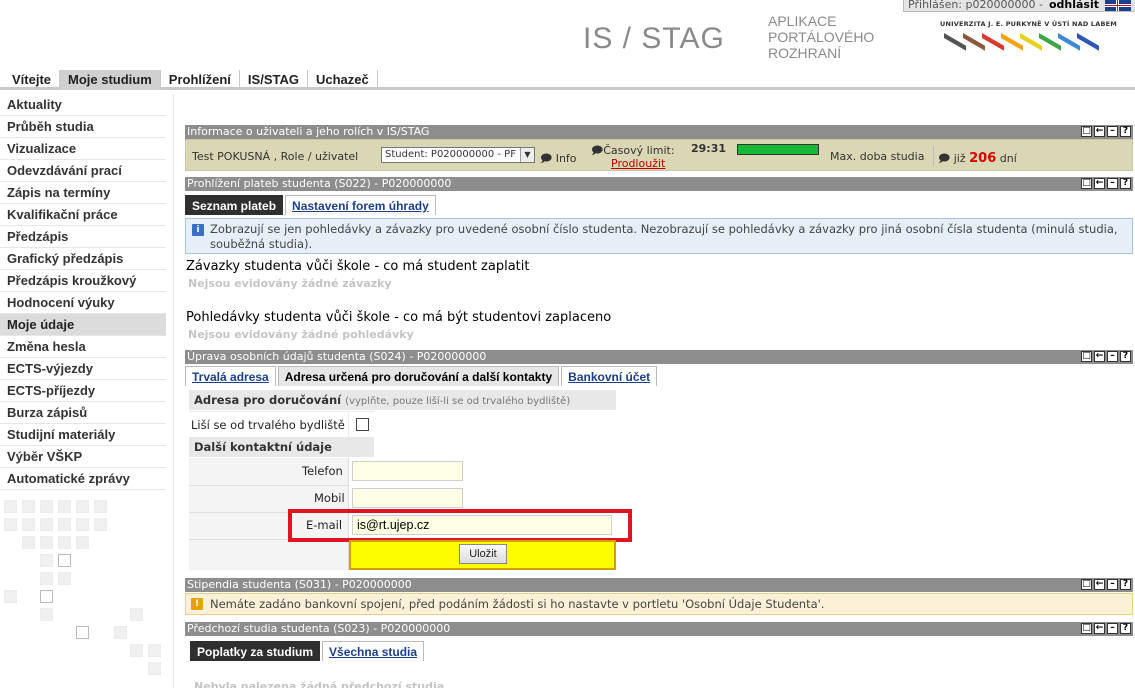 Image resolution: width=1135 pixels, height=688 pixels. Describe the element at coordinates (1020, 44) in the screenshot. I see `logo-stripes-icon` at that location.